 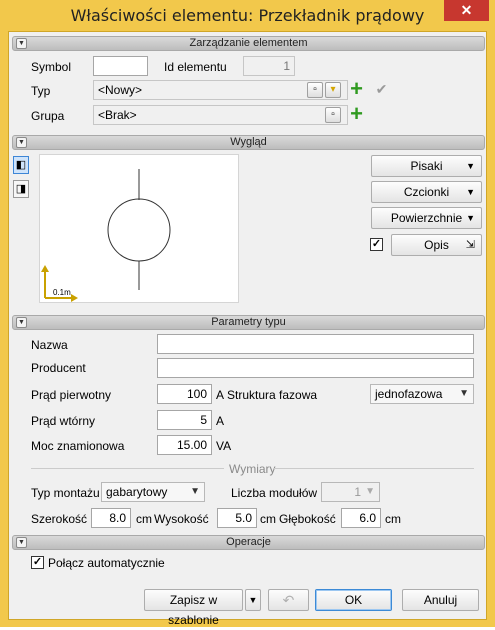 I want to click on section-operations-header: ▼ Operacje, so click(x=248, y=542).